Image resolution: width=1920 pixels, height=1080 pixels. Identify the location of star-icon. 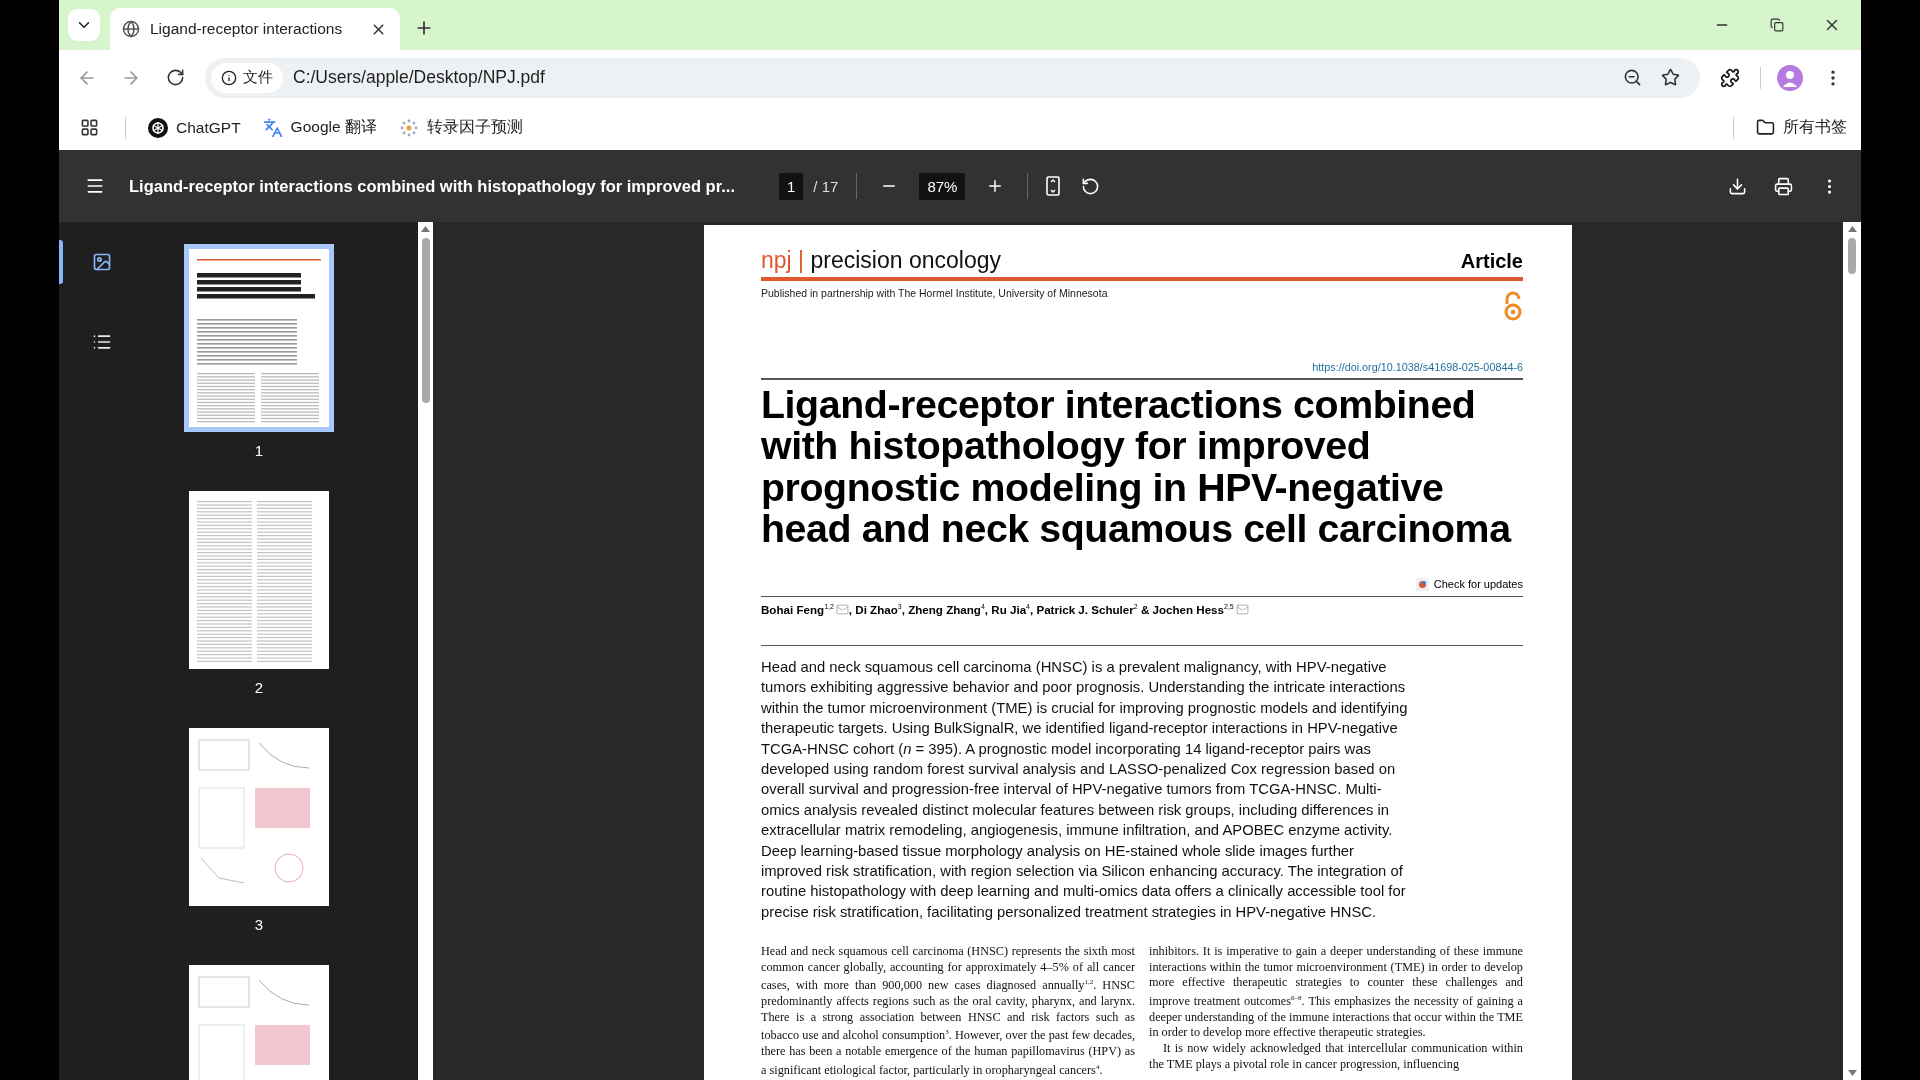
(1670, 77).